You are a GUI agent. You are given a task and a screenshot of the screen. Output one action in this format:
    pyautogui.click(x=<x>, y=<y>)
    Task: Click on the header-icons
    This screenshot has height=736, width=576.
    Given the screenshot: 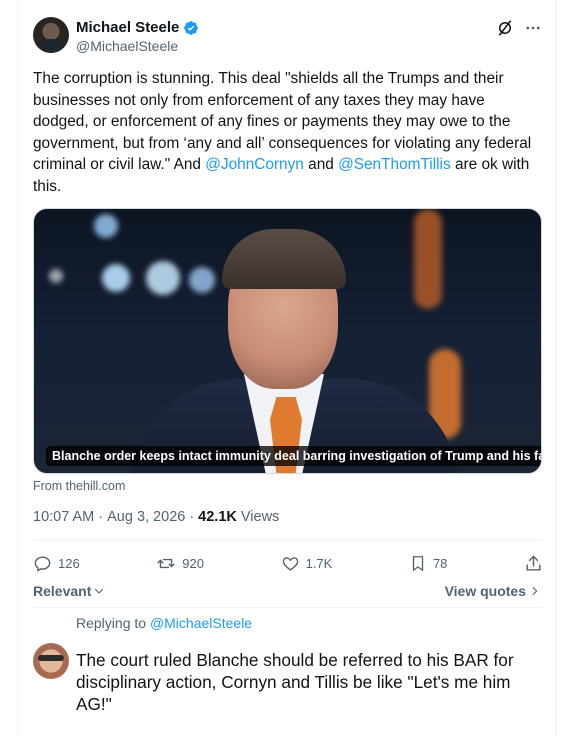 What is the action you would take?
    pyautogui.click(x=519, y=28)
    